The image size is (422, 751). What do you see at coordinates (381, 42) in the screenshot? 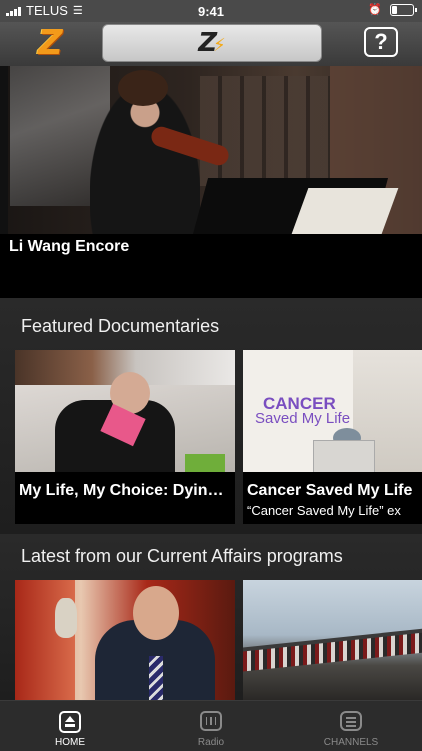
I see `help-button: ?` at bounding box center [381, 42].